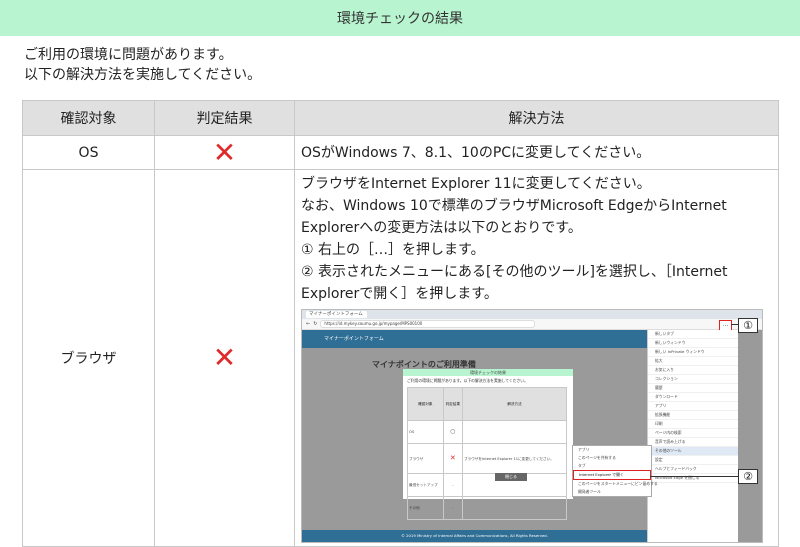  What do you see at coordinates (536, 152) in the screenshot?
I see `row-solution-os: OSがWindows 7、8.1、10のPCに変更してください。` at bounding box center [536, 152].